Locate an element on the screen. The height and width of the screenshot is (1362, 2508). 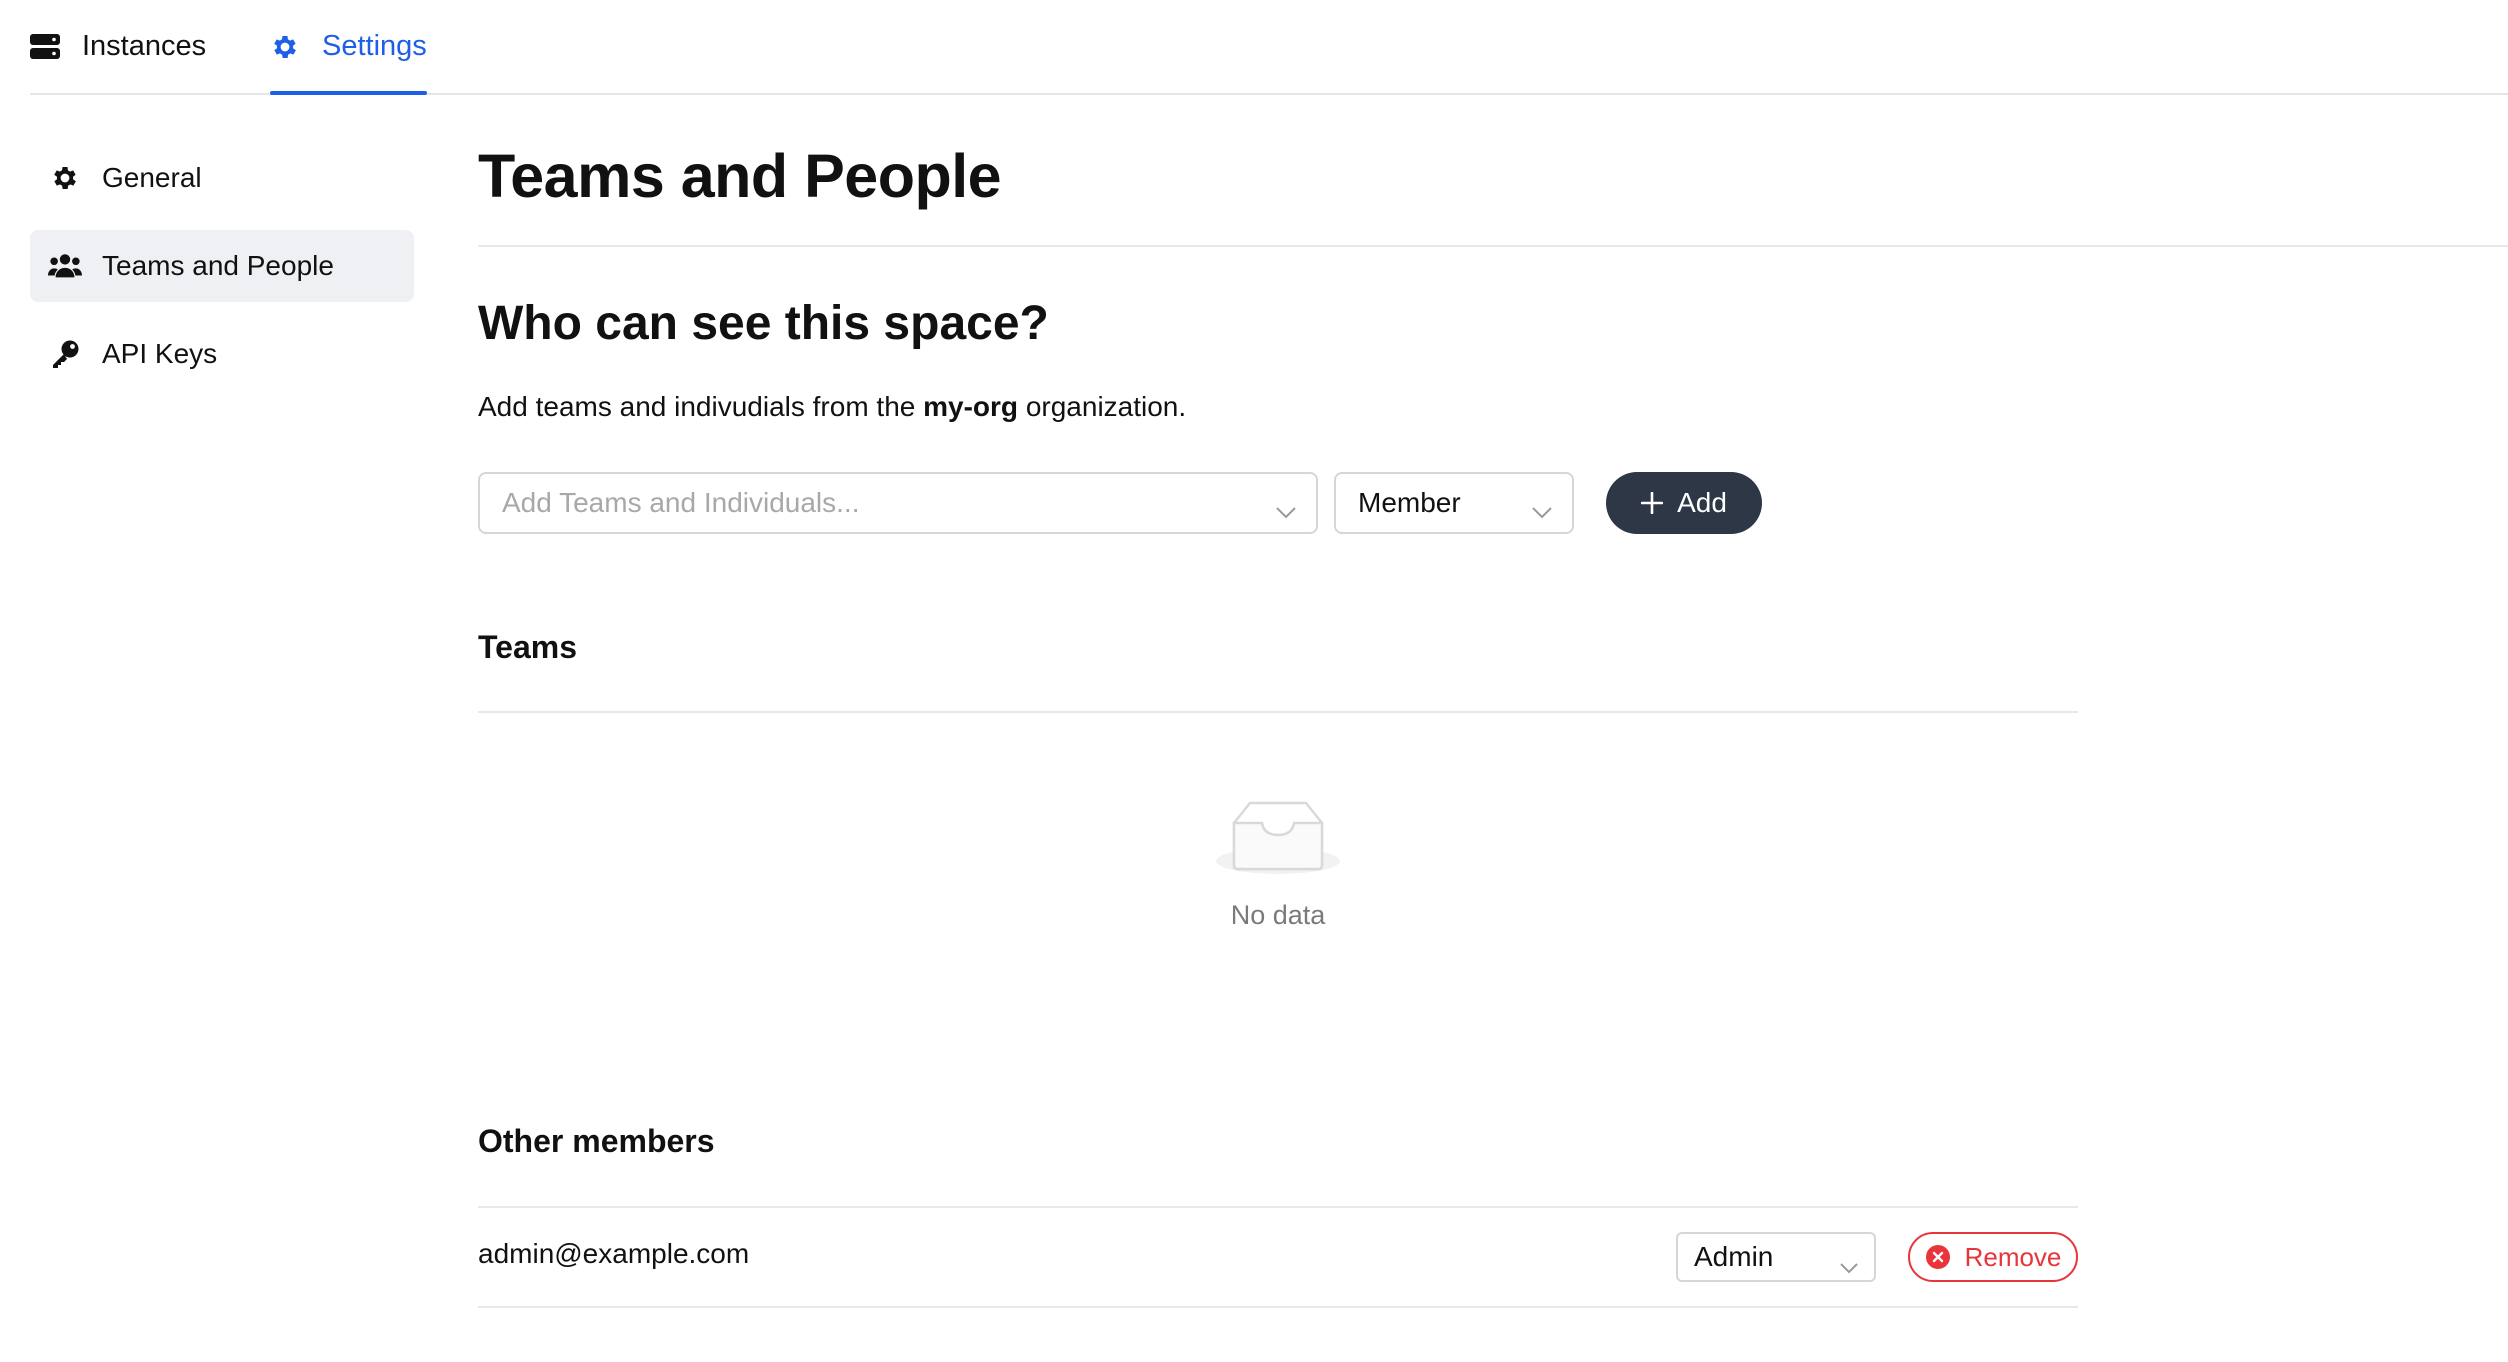
member-row: admin@example.com Admin Remove is located at coordinates (1278, 1258).